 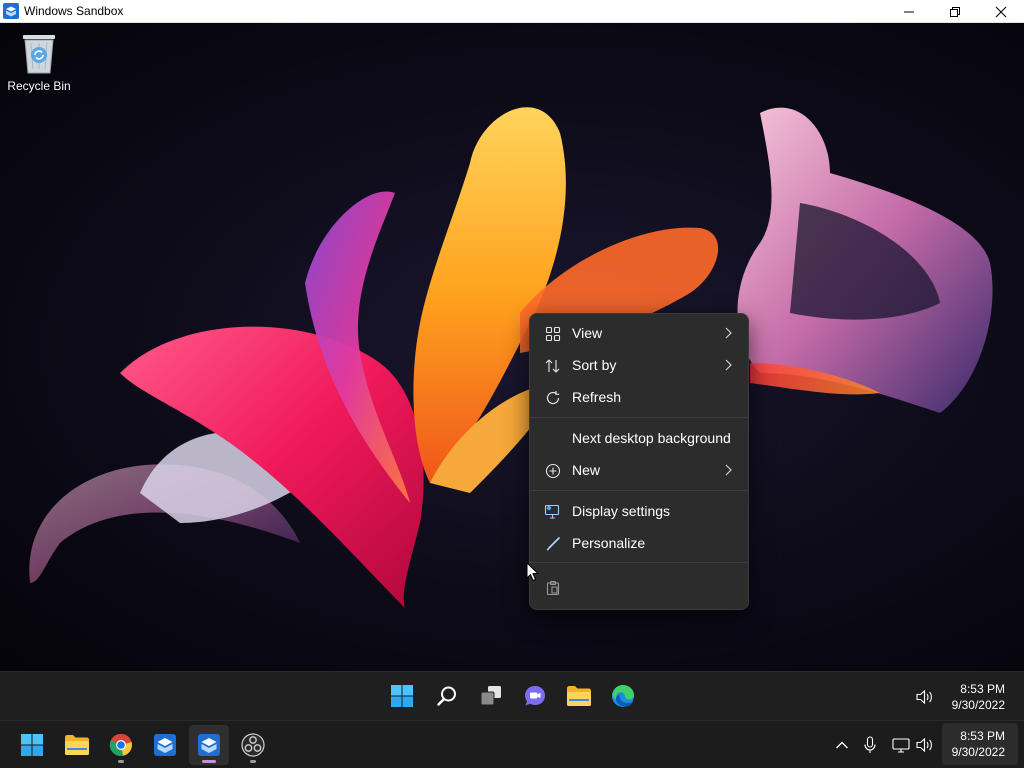 I want to click on network-button, so click(x=901, y=745).